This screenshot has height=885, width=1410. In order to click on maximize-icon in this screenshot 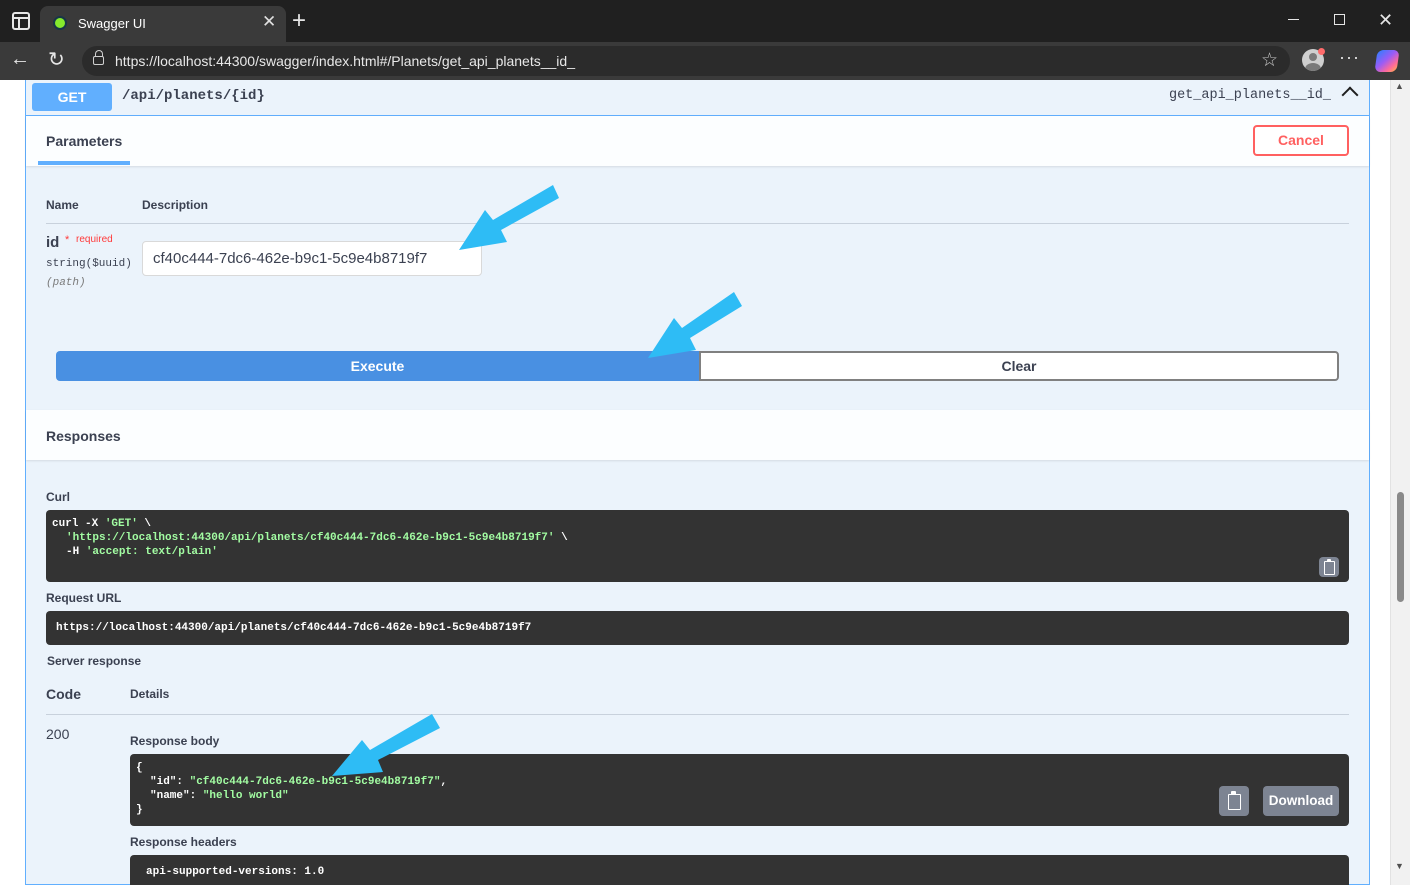, I will do `click(1339, 19)`.